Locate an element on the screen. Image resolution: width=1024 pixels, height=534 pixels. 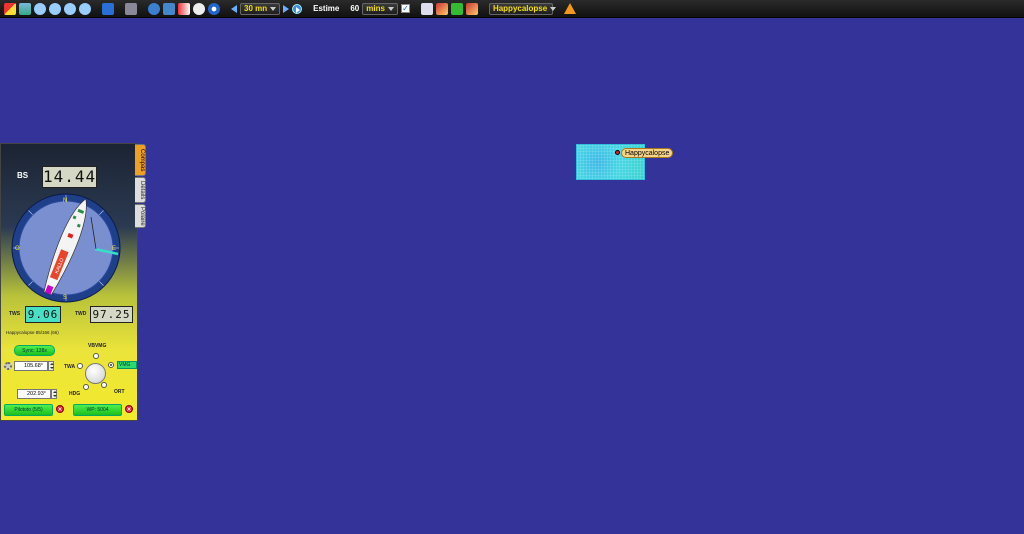
tws-display: 9.06 is located at coordinates (43, 314).